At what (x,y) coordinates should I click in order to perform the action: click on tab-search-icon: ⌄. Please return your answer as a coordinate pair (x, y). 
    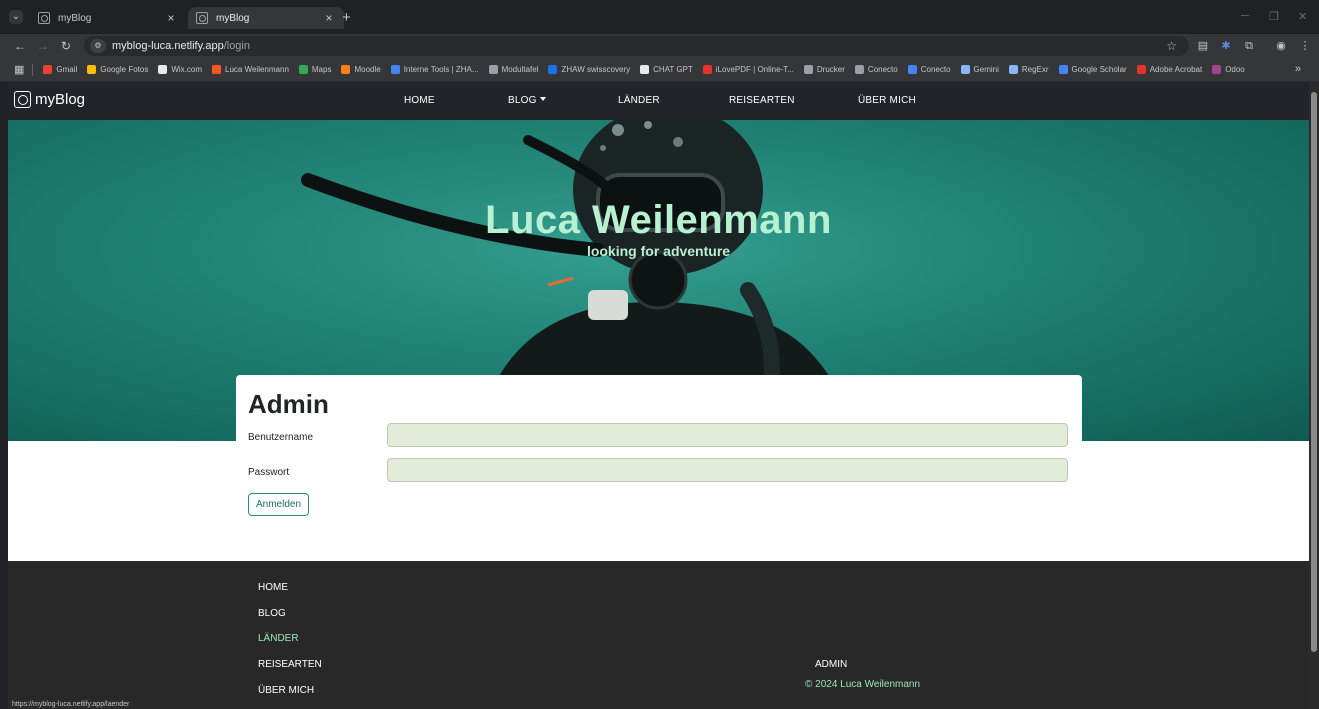
    Looking at the image, I should click on (16, 17).